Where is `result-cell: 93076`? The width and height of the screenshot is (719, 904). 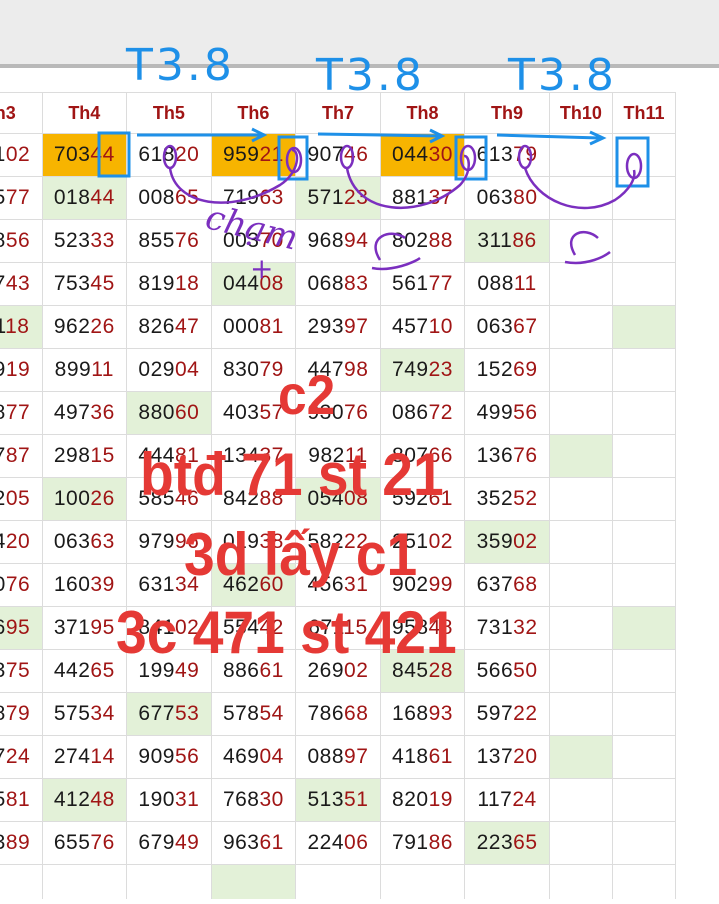 result-cell: 93076 is located at coordinates (338, 413).